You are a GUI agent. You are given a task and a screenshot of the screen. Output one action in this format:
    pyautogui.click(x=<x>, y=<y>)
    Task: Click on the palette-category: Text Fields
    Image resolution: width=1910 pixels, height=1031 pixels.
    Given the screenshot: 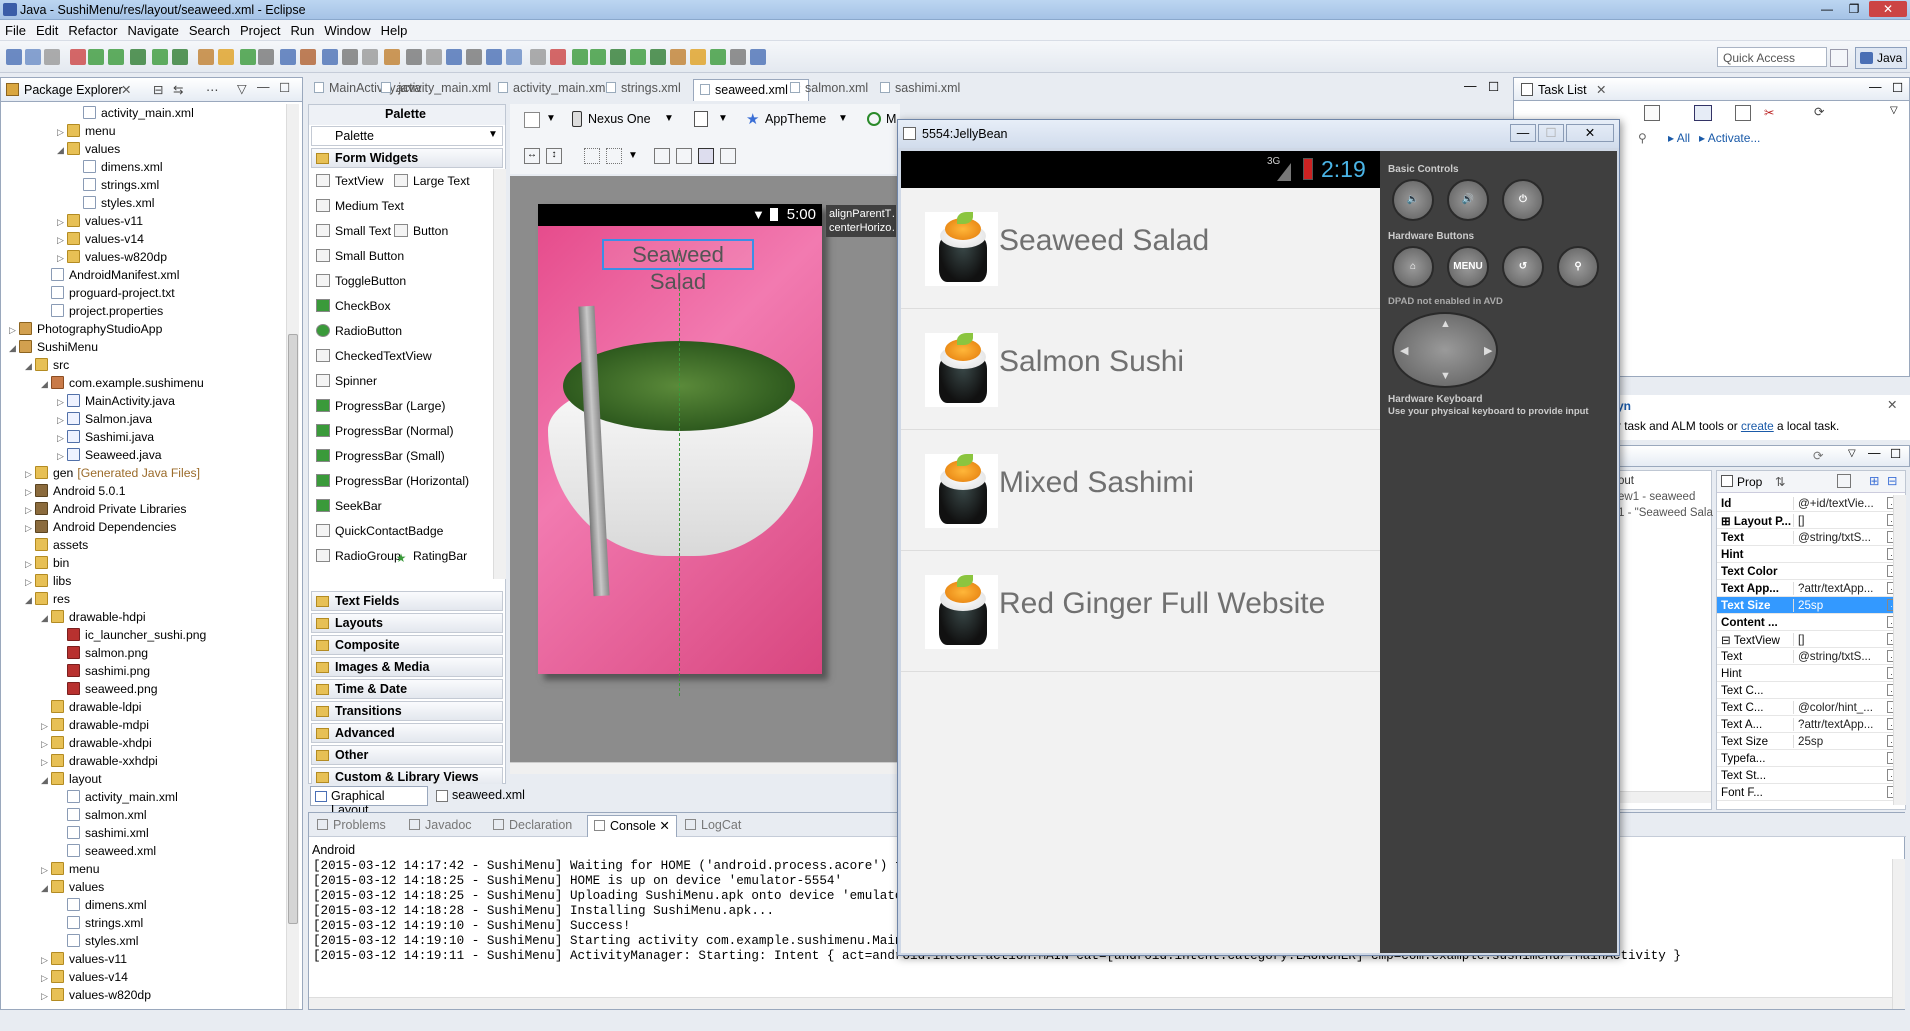 What is the action you would take?
    pyautogui.click(x=407, y=601)
    